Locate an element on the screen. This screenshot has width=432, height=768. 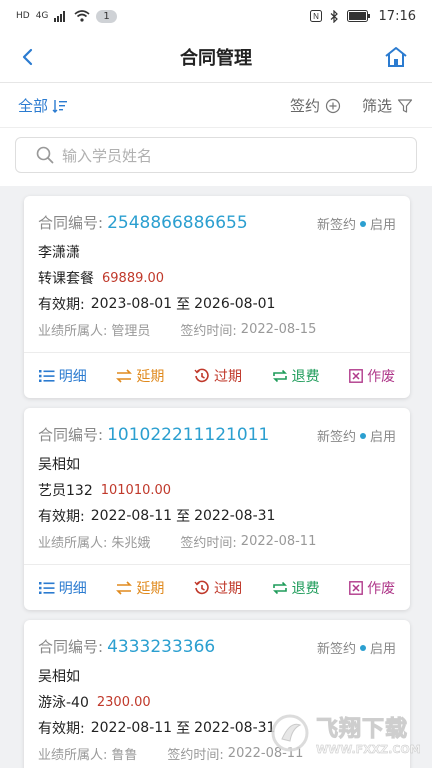
contract-number: 101022211121011 is located at coordinates (188, 435).